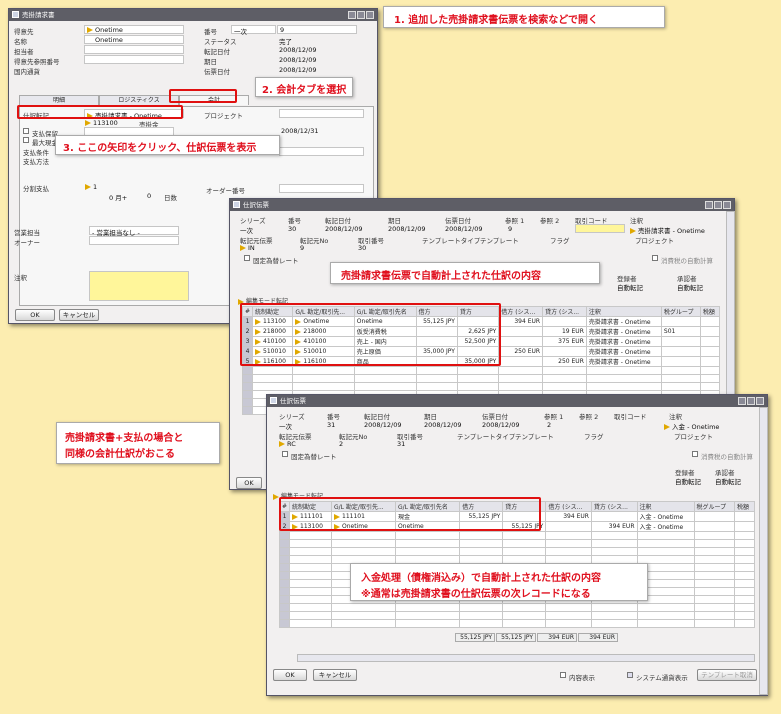 Image resolution: width=781 pixels, height=714 pixels. I want to click on due-date-value: 2008/12/09, so click(297, 60).